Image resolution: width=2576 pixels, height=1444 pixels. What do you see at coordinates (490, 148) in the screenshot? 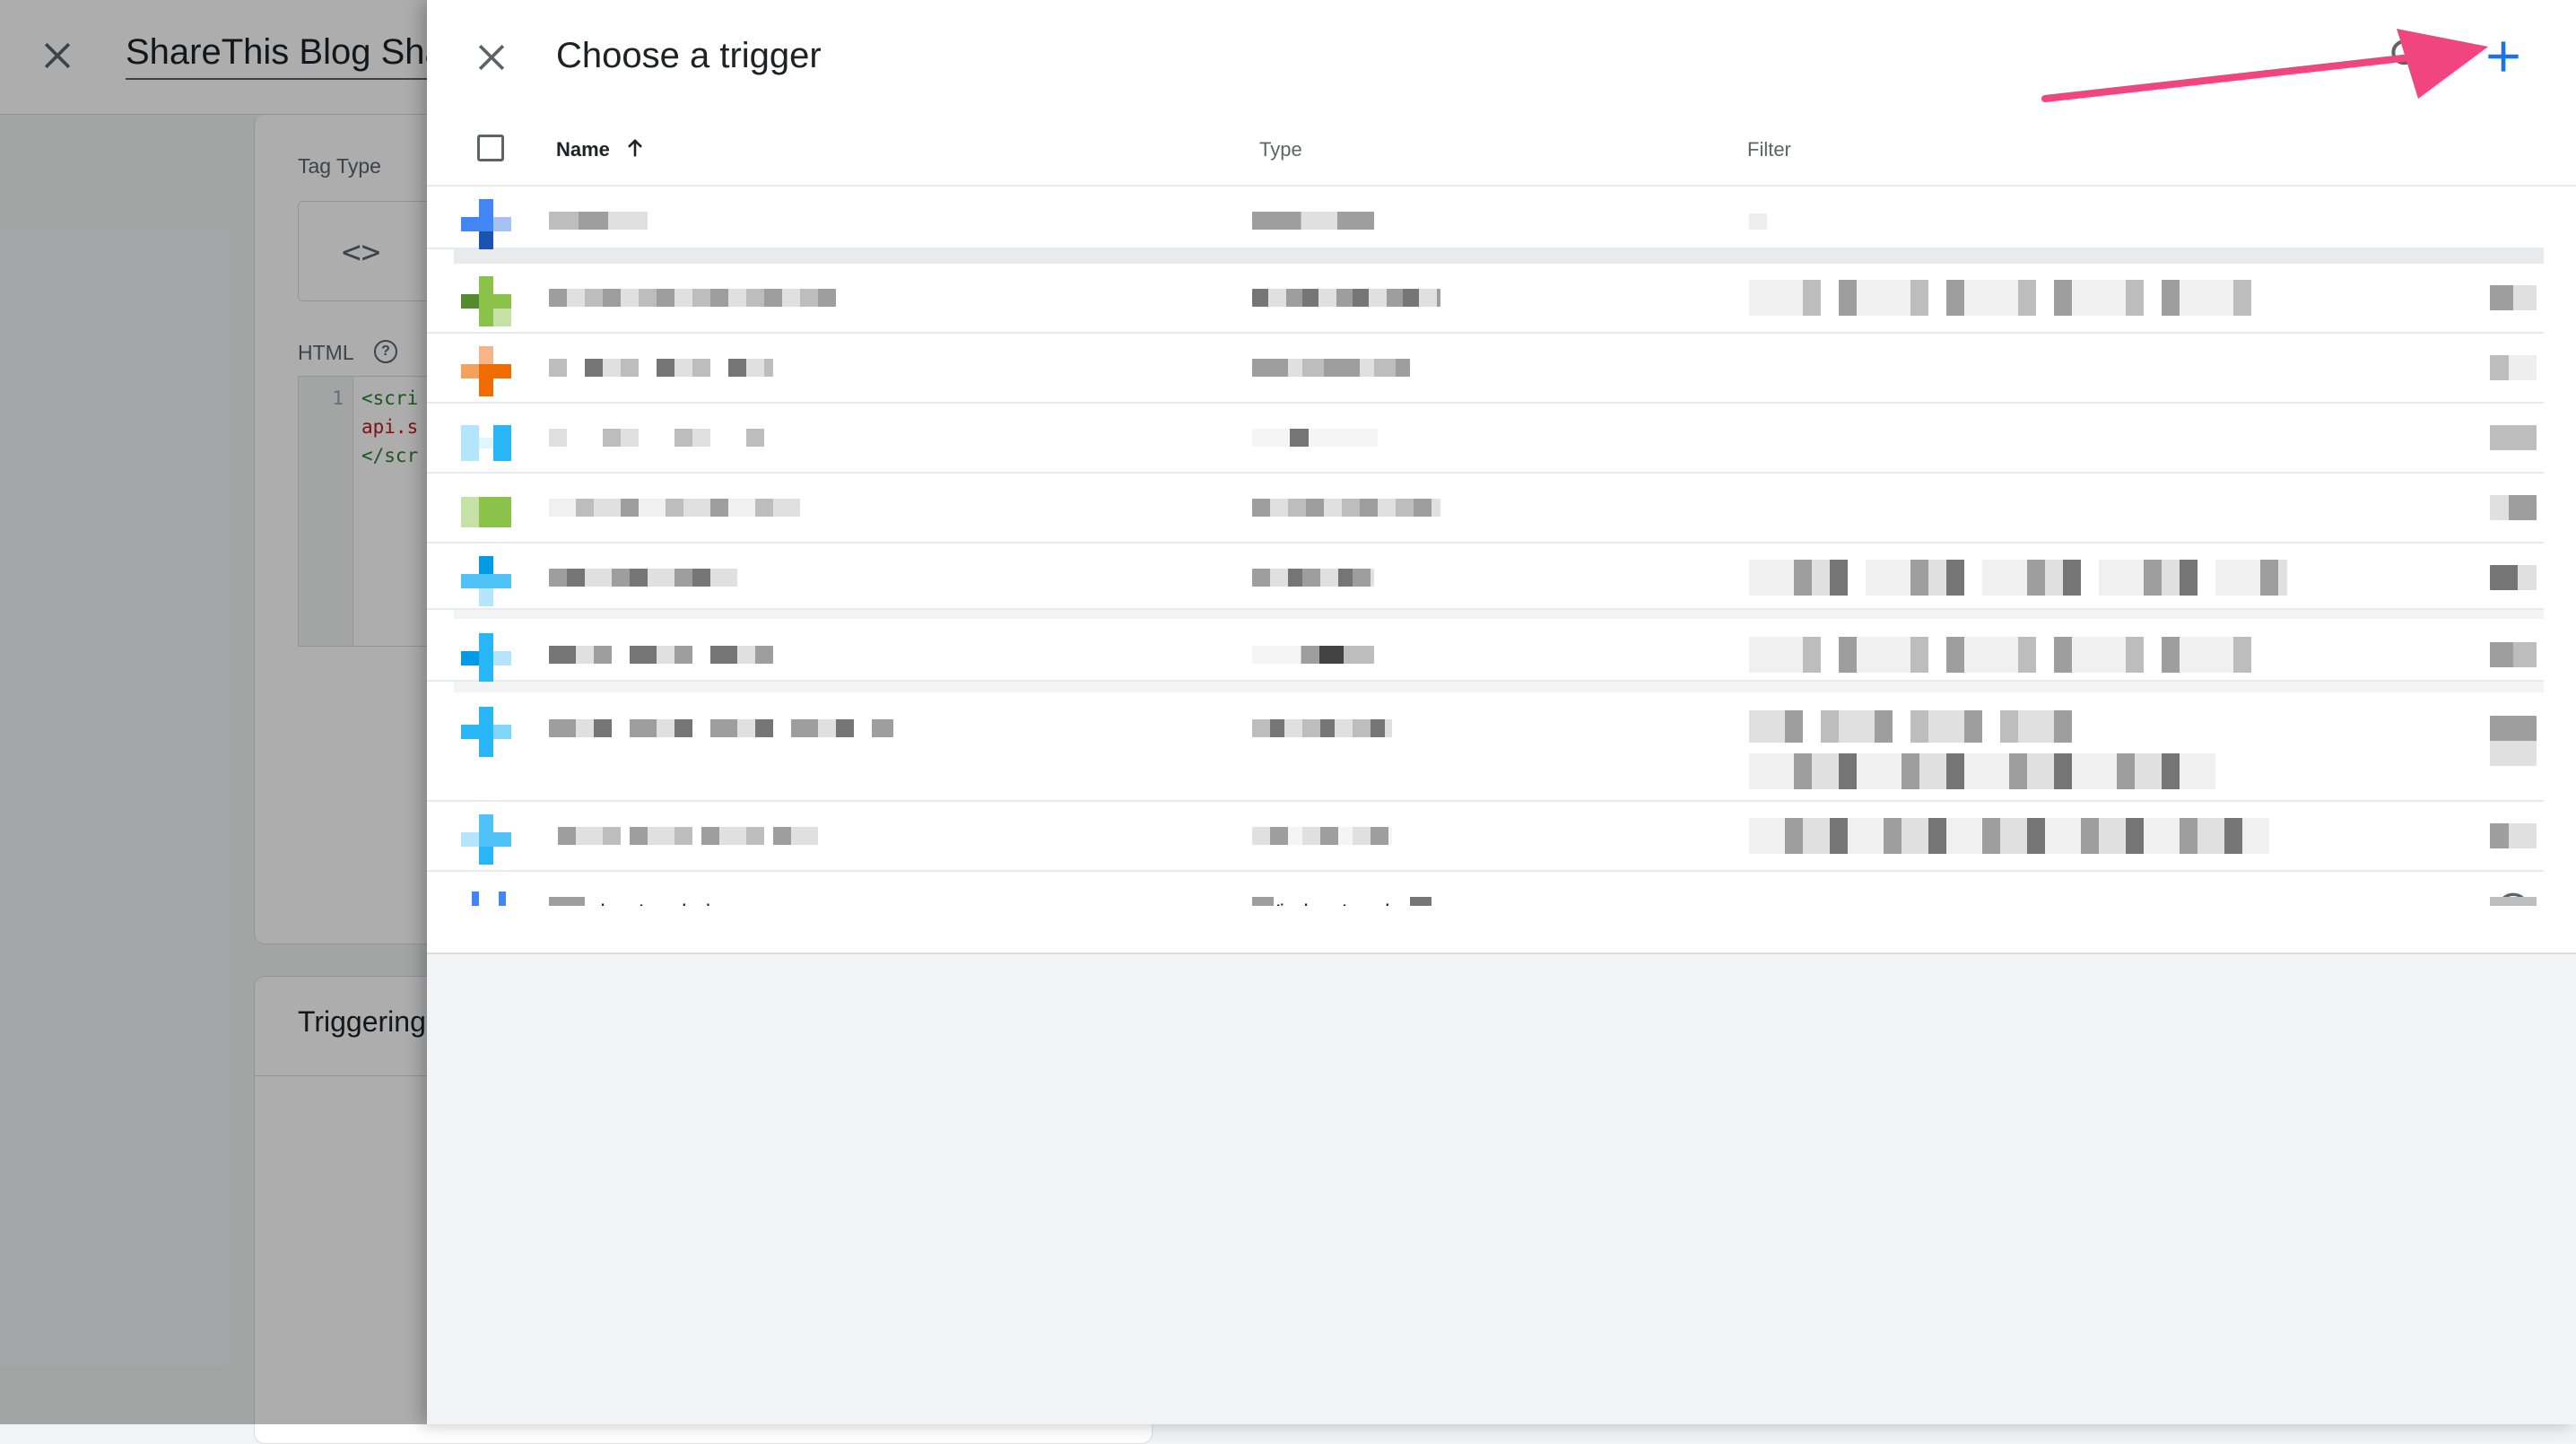
I see `select-all-checkbox` at bounding box center [490, 148].